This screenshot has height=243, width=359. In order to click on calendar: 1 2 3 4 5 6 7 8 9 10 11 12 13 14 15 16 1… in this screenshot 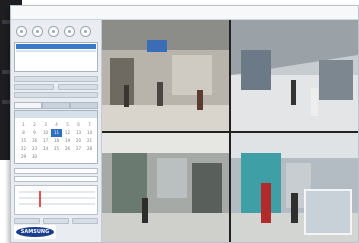, I will do `click(56, 137)`.